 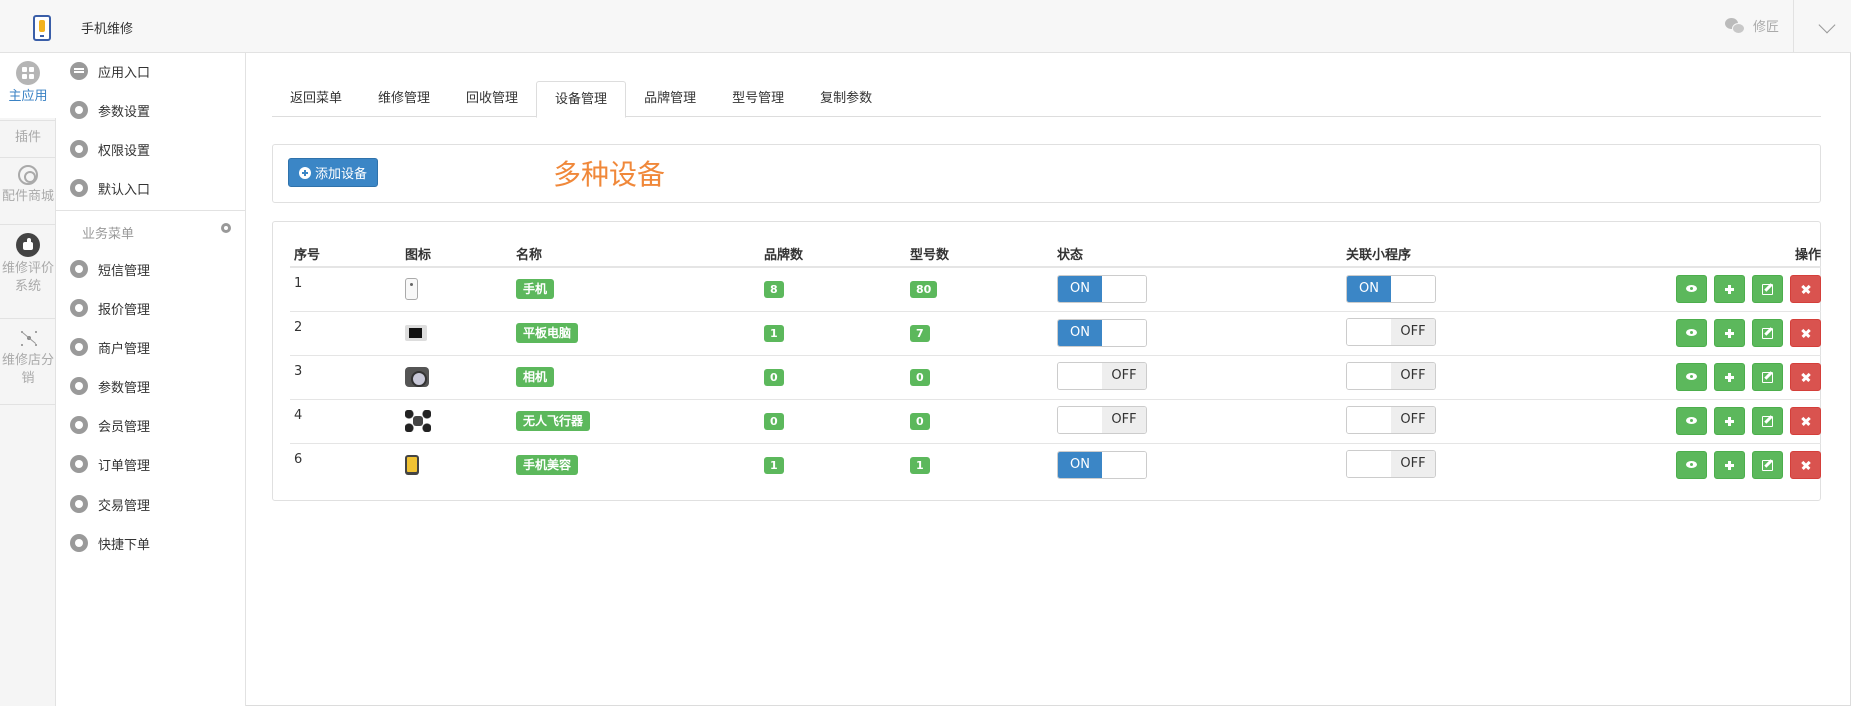 What do you see at coordinates (1197, 254) in the screenshot?
I see `column-header: 状态` at bounding box center [1197, 254].